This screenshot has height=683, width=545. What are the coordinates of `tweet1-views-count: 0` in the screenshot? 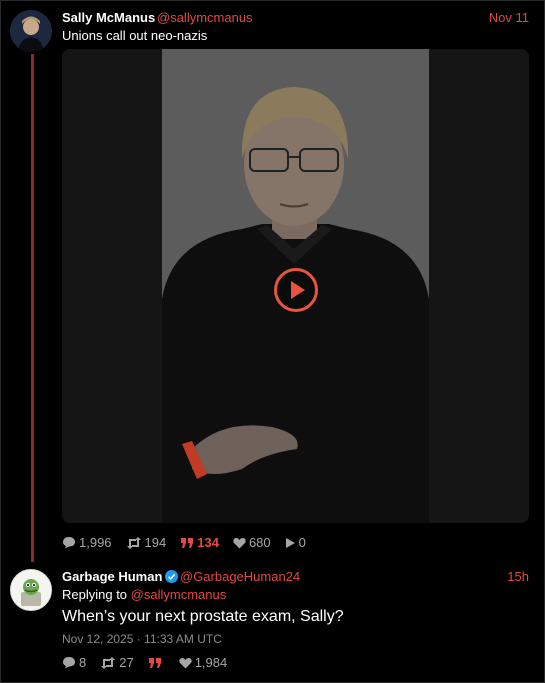 It's located at (302, 542).